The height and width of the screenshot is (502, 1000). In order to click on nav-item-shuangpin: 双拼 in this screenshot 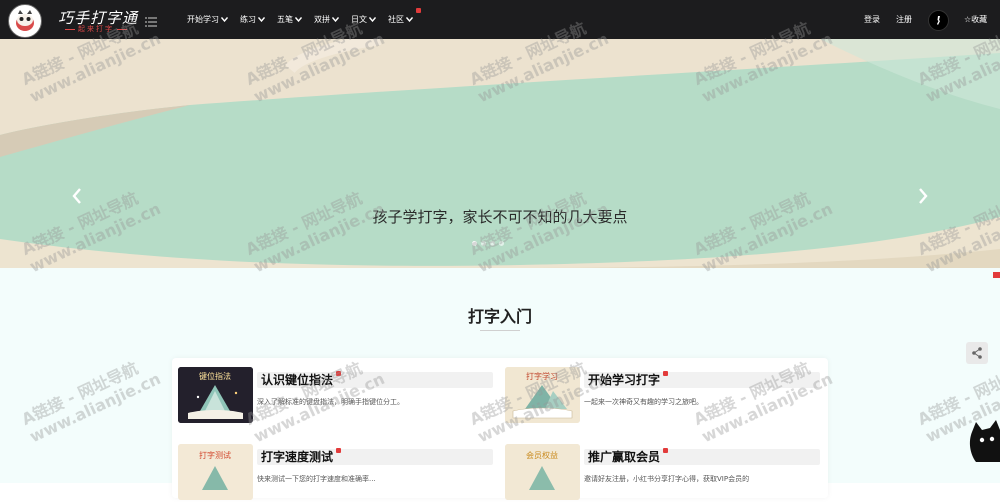, I will do `click(326, 19)`.